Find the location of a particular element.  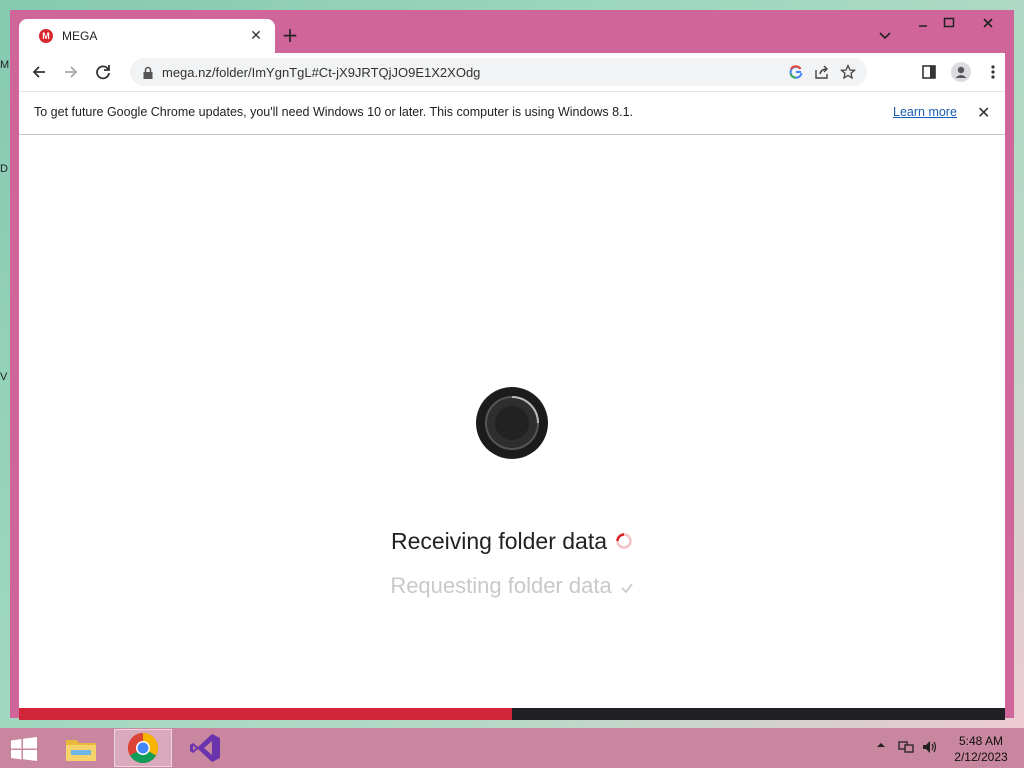

status-requesting: Requesting folder data is located at coordinates (512, 586).